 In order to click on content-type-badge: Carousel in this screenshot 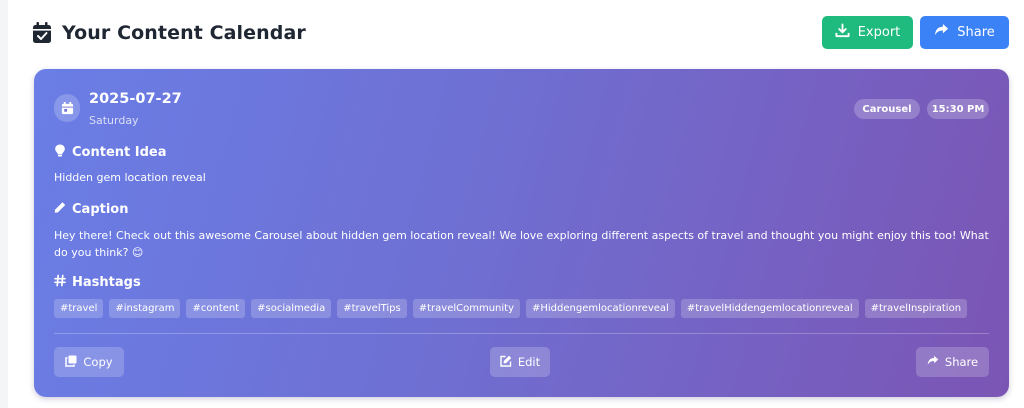, I will do `click(887, 109)`.